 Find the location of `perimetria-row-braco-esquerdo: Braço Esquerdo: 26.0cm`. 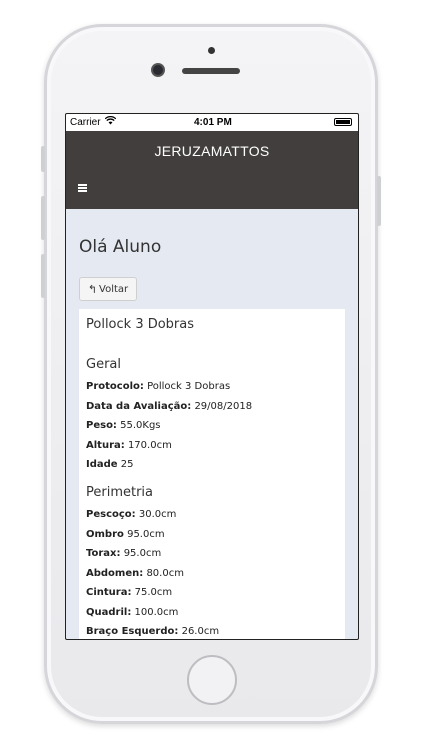

perimetria-row-braco-esquerdo: Braço Esquerdo: 26.0cm is located at coordinates (152, 631).